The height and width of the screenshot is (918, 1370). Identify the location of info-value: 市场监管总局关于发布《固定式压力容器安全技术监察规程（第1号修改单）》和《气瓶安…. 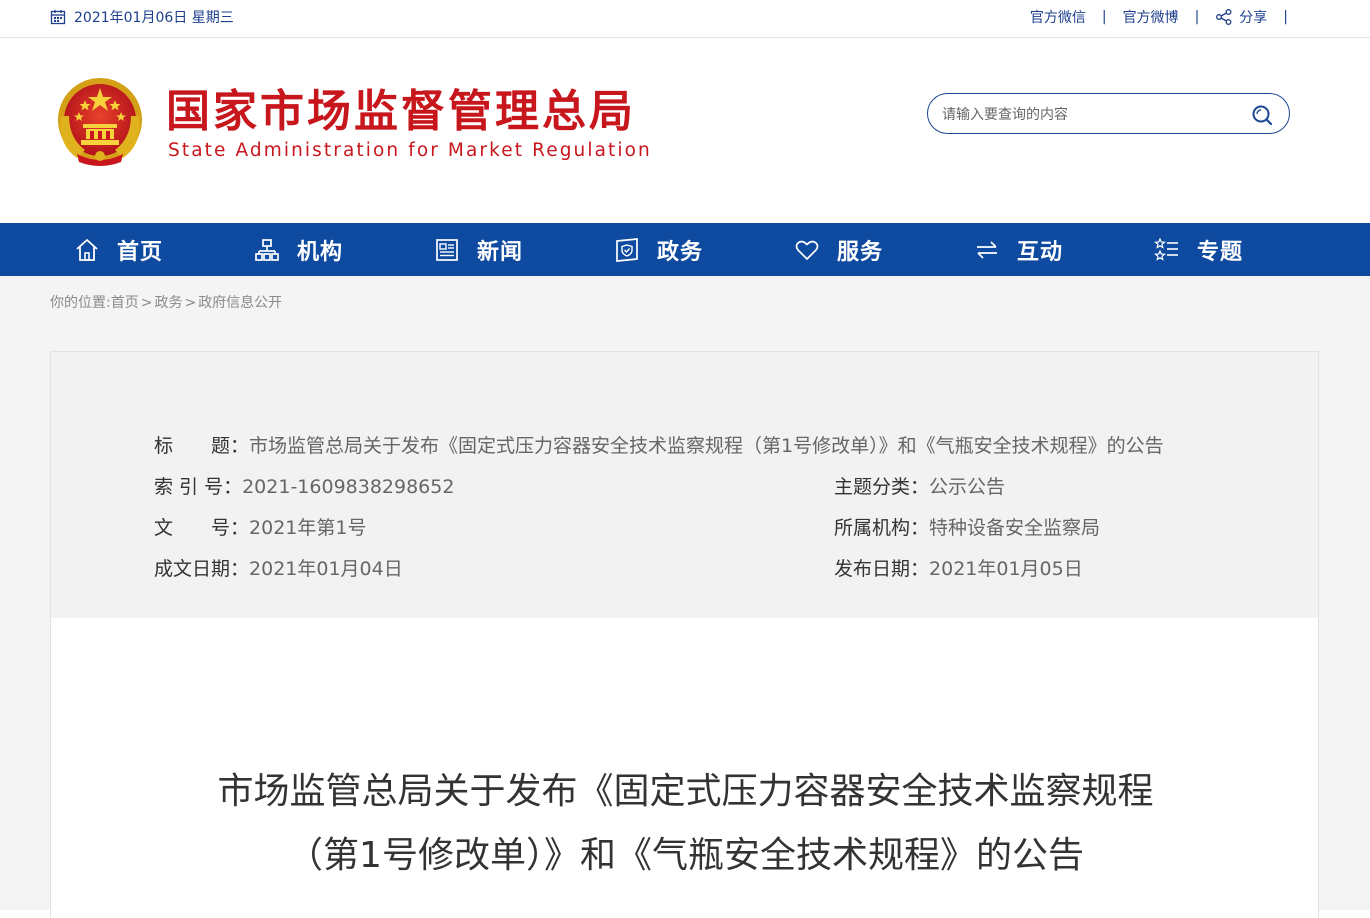
(706, 446).